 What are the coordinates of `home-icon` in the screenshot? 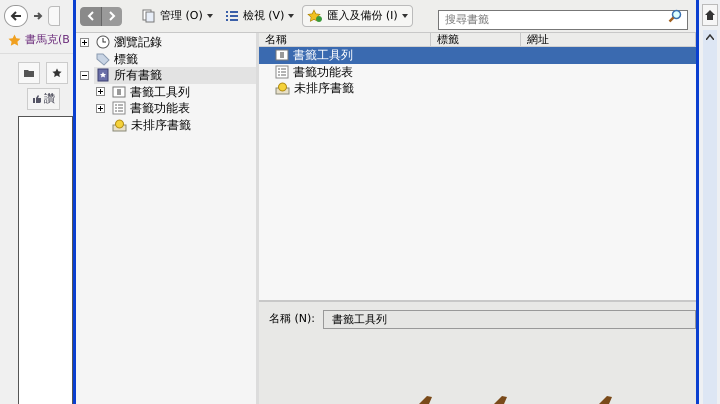 It's located at (709, 15).